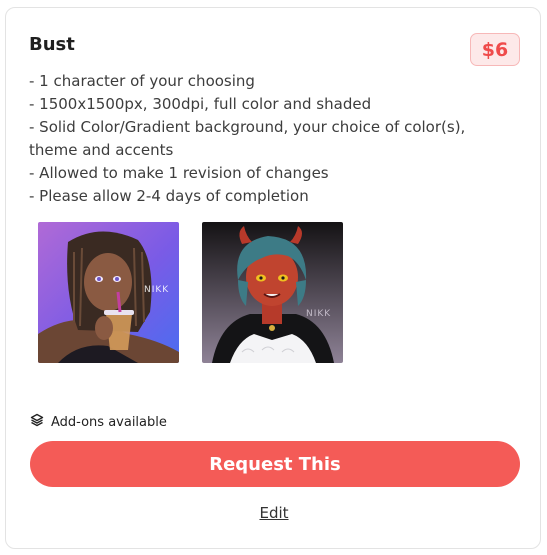 This screenshot has height=555, width=547. Describe the element at coordinates (274, 513) in the screenshot. I see `edit-link: Edit` at that location.